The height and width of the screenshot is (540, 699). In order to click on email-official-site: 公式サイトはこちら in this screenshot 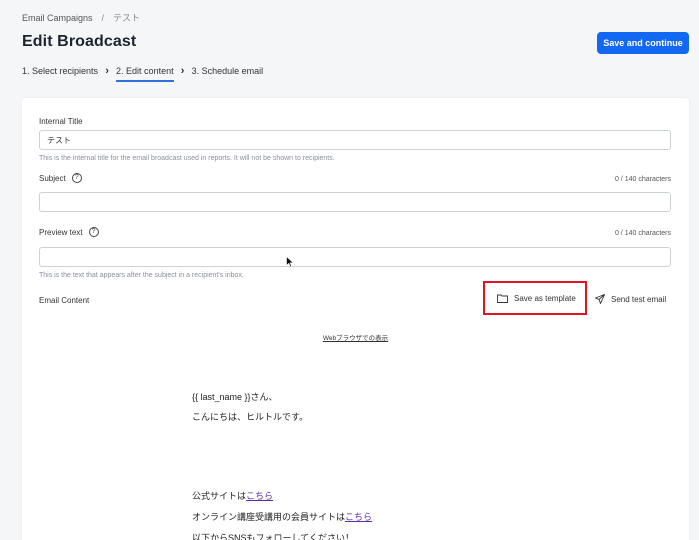, I will do `click(232, 495)`.